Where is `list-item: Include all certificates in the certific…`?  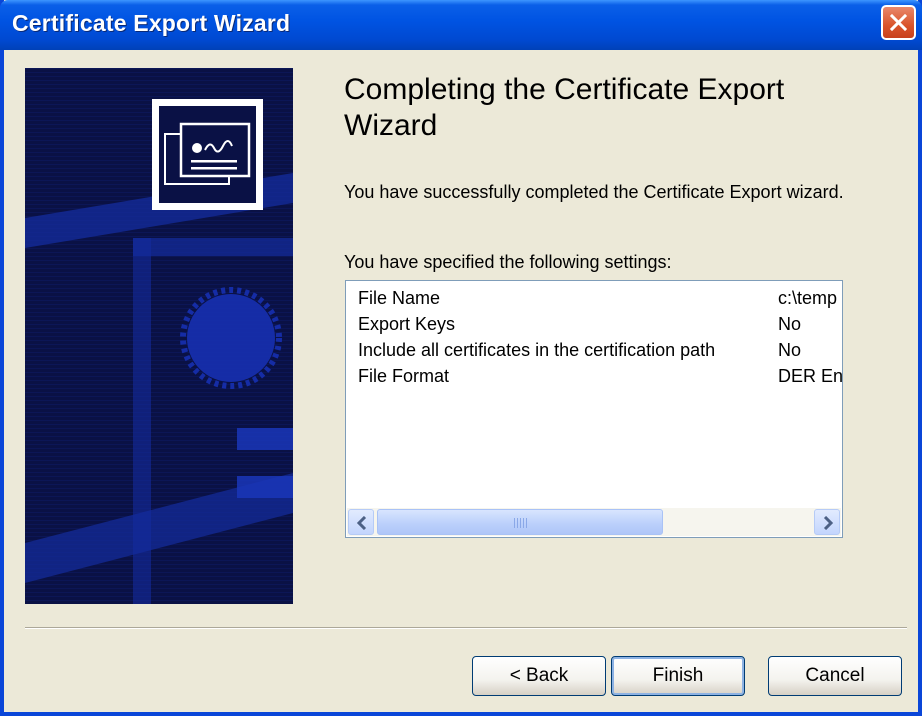 list-item: Include all certificates in the certific… is located at coordinates (600, 350).